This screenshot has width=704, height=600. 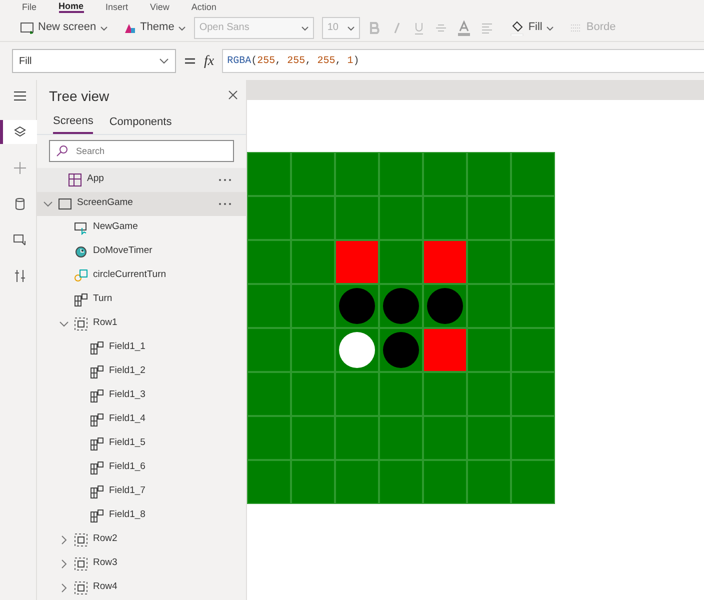 I want to click on menu-tab: Action, so click(x=203, y=7).